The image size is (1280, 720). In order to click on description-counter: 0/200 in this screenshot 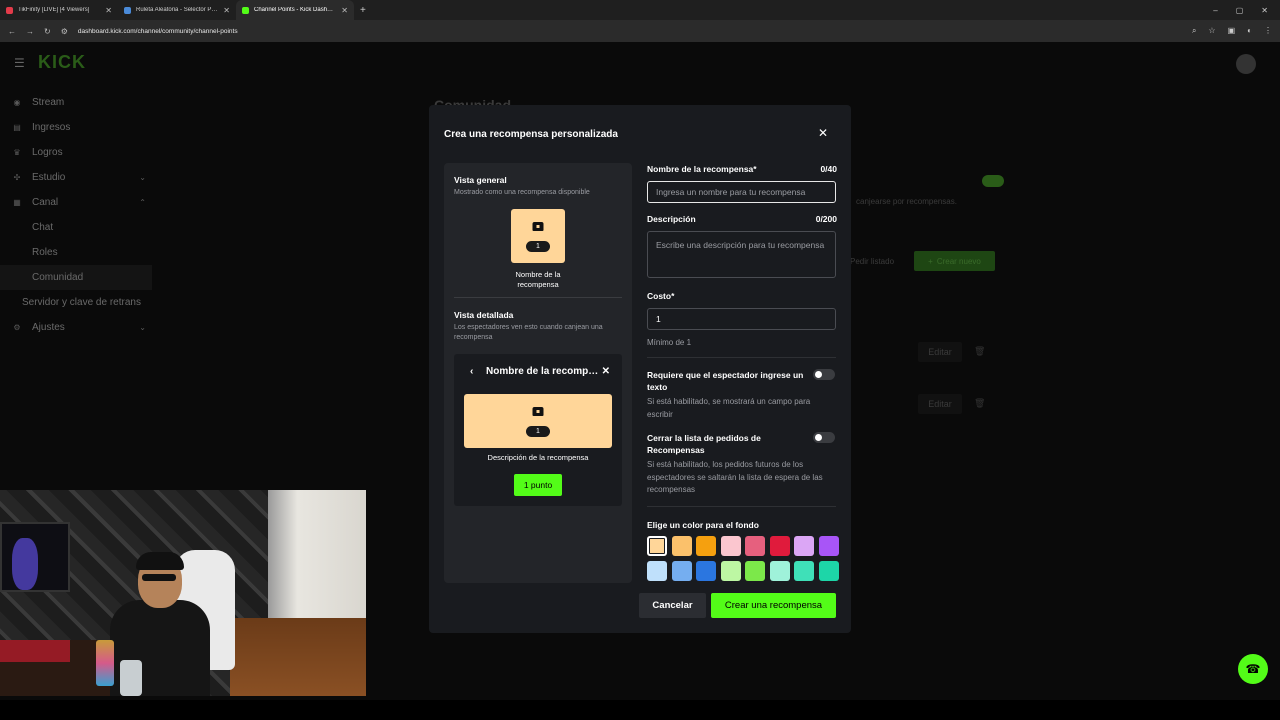, I will do `click(826, 219)`.